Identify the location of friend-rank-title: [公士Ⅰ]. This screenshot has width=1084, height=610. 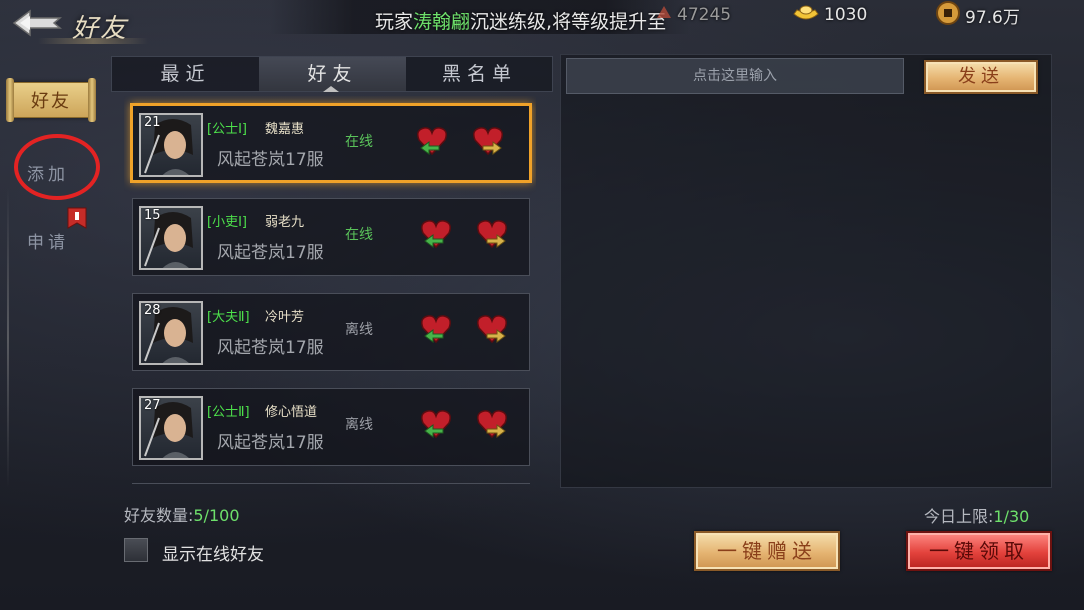
(227, 129).